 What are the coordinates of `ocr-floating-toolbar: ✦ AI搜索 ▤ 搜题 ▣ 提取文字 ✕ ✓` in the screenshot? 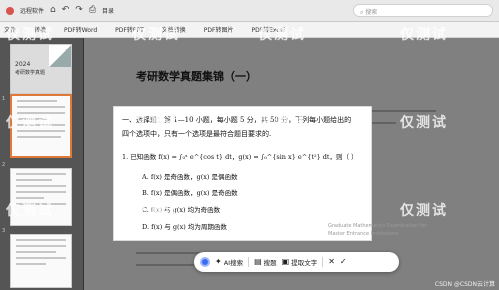 It's located at (296, 262).